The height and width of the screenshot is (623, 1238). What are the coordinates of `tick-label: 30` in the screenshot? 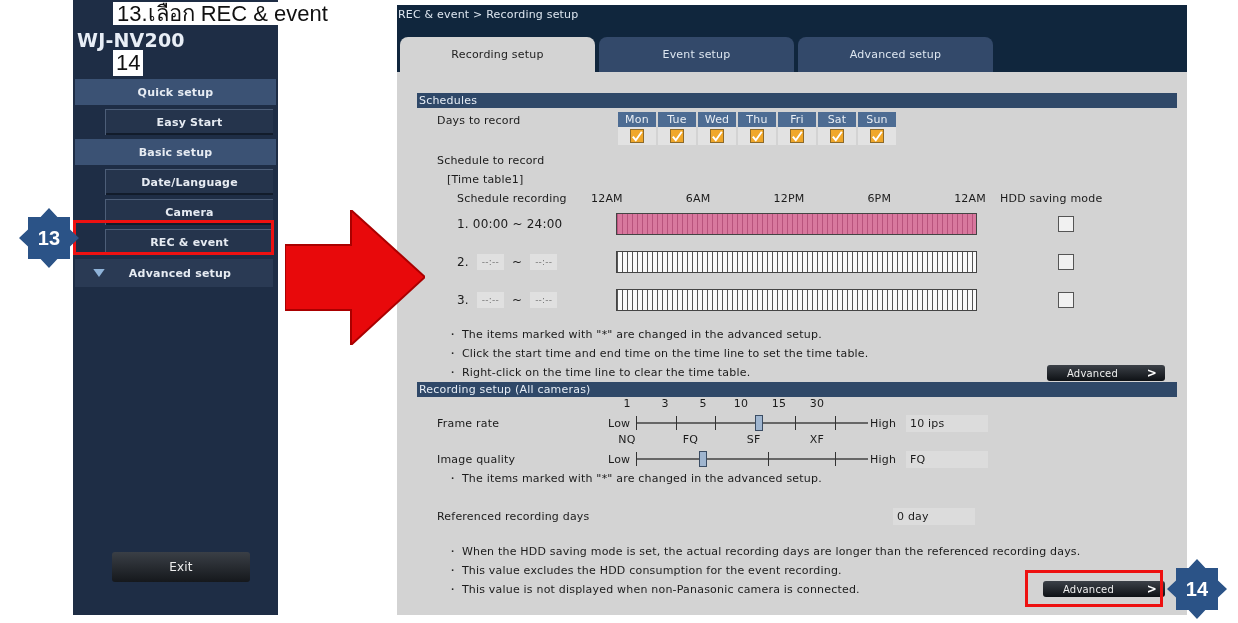 It's located at (817, 404).